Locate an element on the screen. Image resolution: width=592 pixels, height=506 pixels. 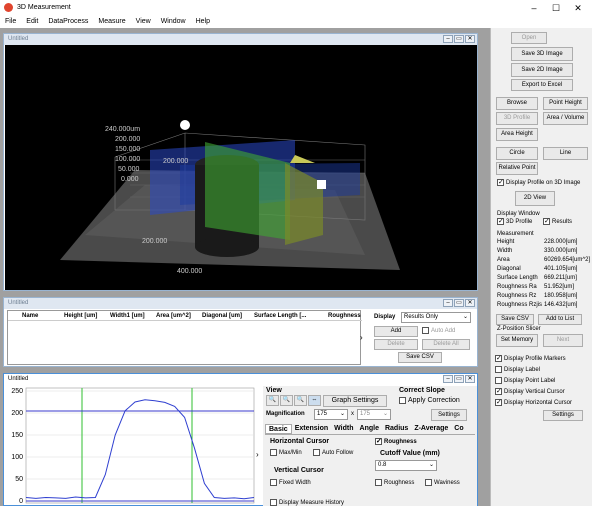
fit-width-icon: ⇔ is located at coordinates (314, 400).